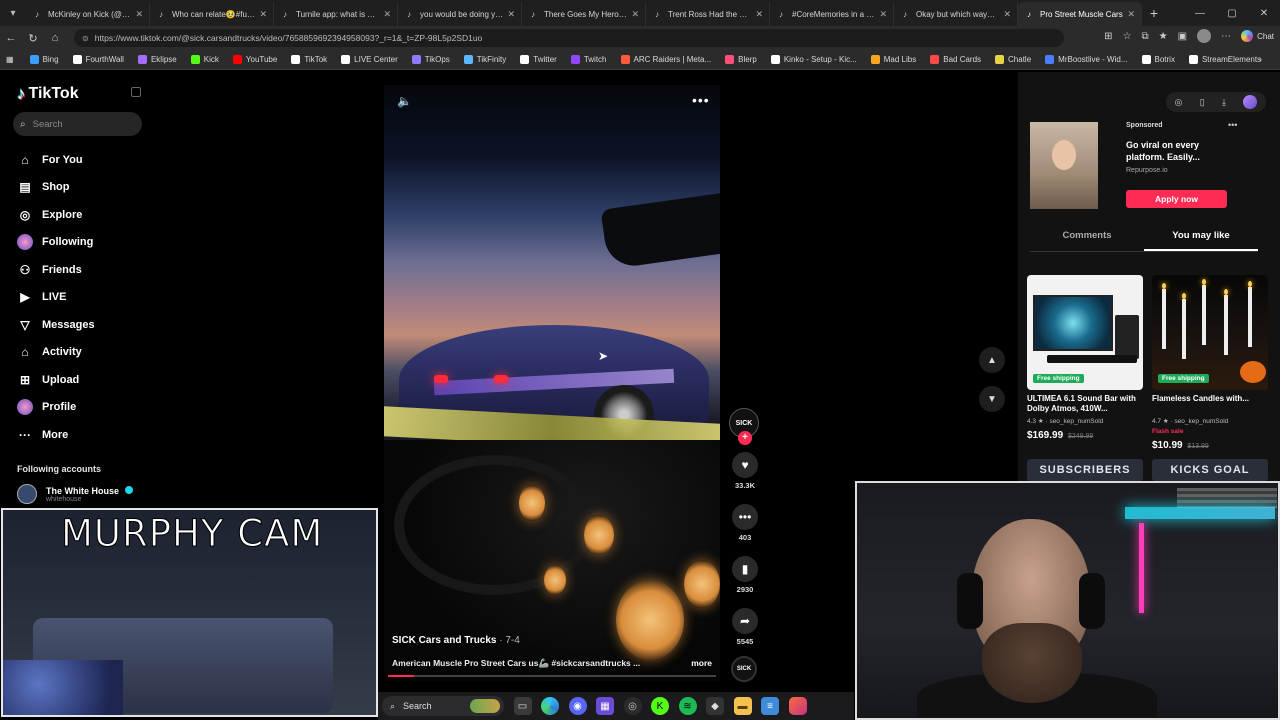 Image resolution: width=1280 pixels, height=720 pixels. What do you see at coordinates (56, 188) in the screenshot?
I see `nav-item-shop: ▤ Shop` at bounding box center [56, 188].